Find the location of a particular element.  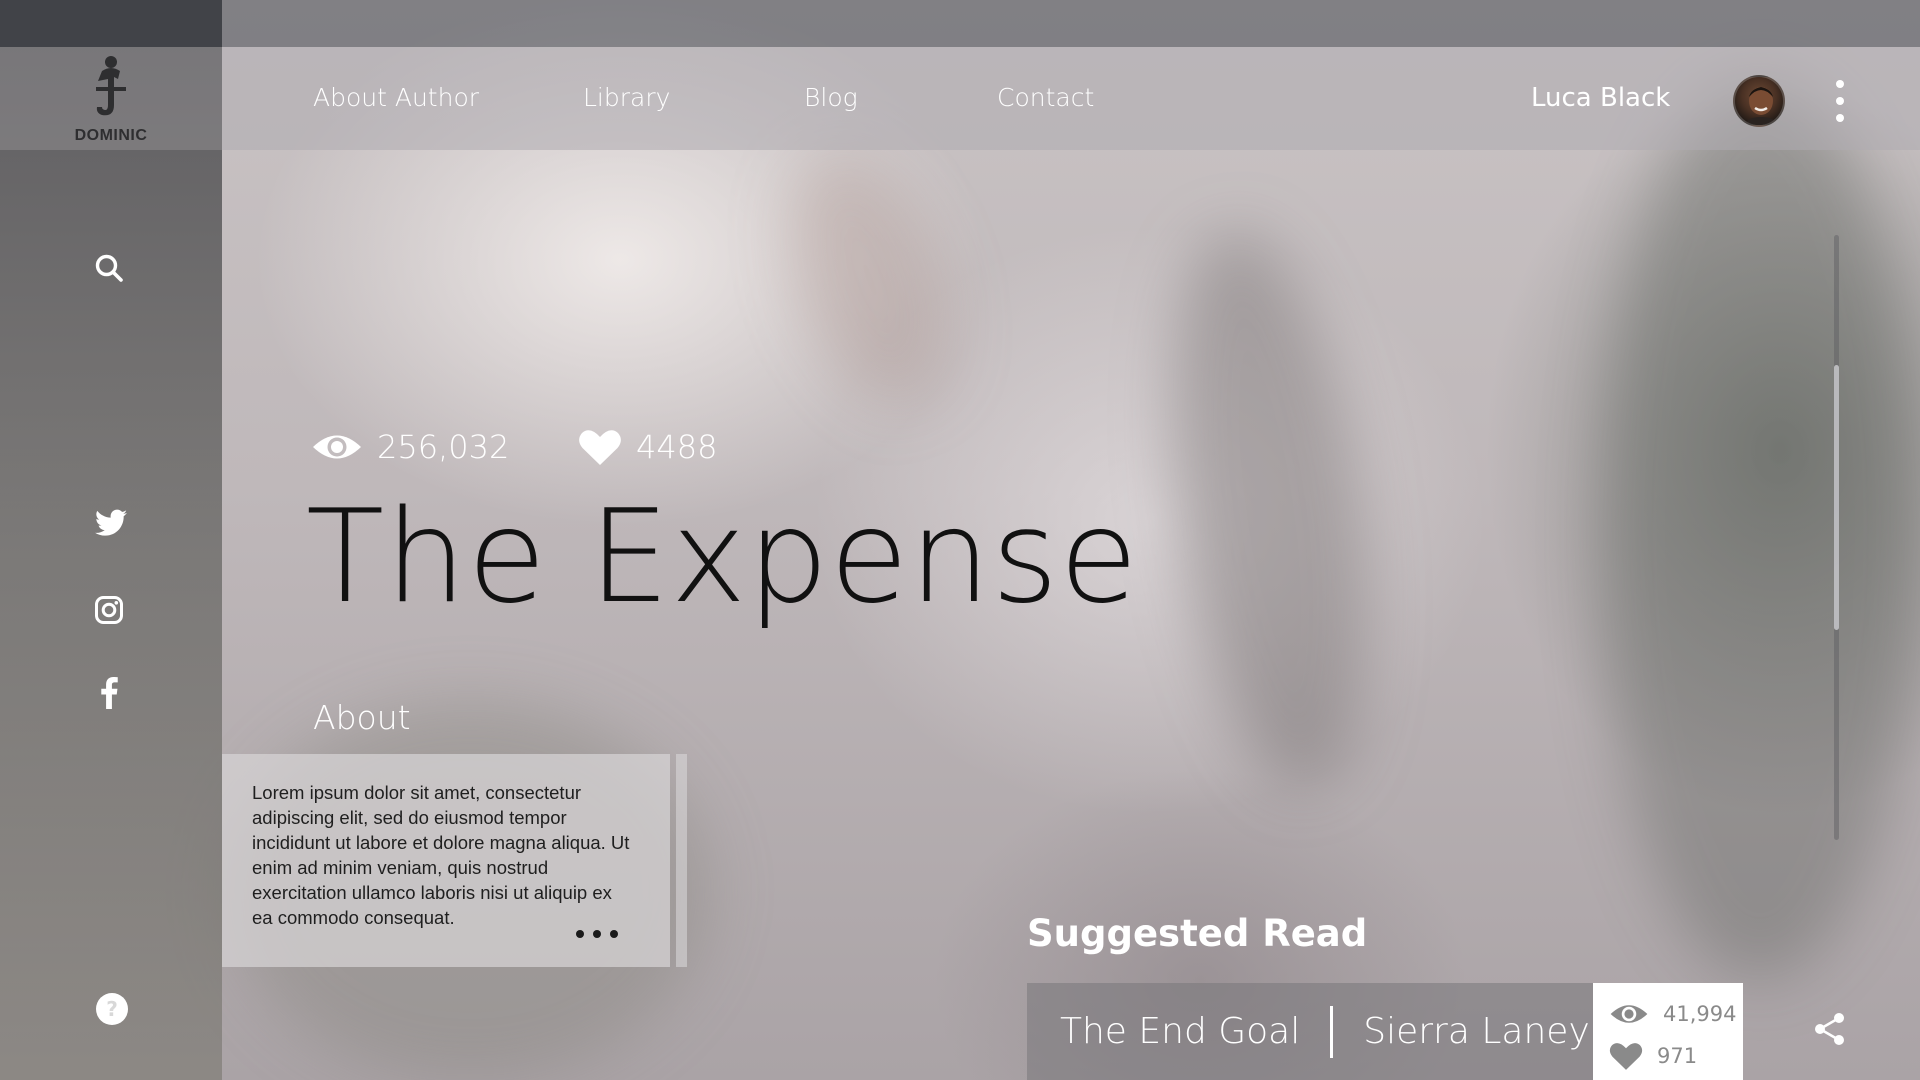

scrollbar-thumb is located at coordinates (1836, 497).